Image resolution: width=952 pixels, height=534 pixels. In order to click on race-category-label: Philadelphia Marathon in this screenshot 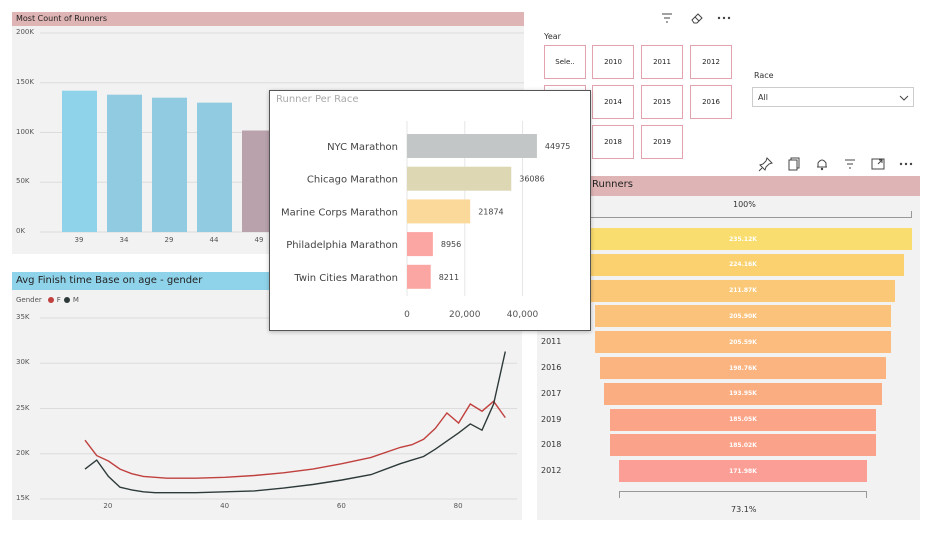, I will do `click(342, 245)`.